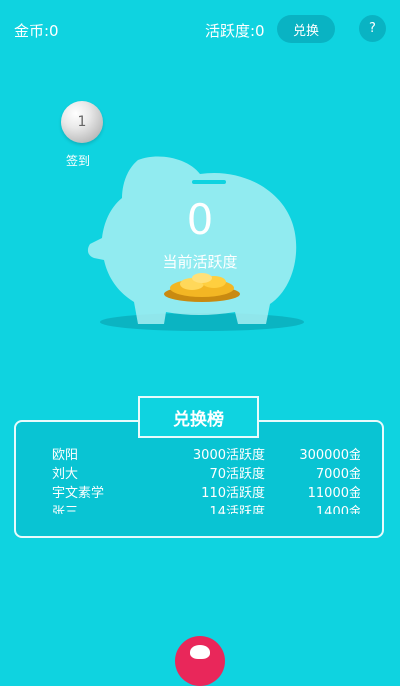  Describe the element at coordinates (36, 31) in the screenshot. I see `coins-count: 金币:0` at that location.